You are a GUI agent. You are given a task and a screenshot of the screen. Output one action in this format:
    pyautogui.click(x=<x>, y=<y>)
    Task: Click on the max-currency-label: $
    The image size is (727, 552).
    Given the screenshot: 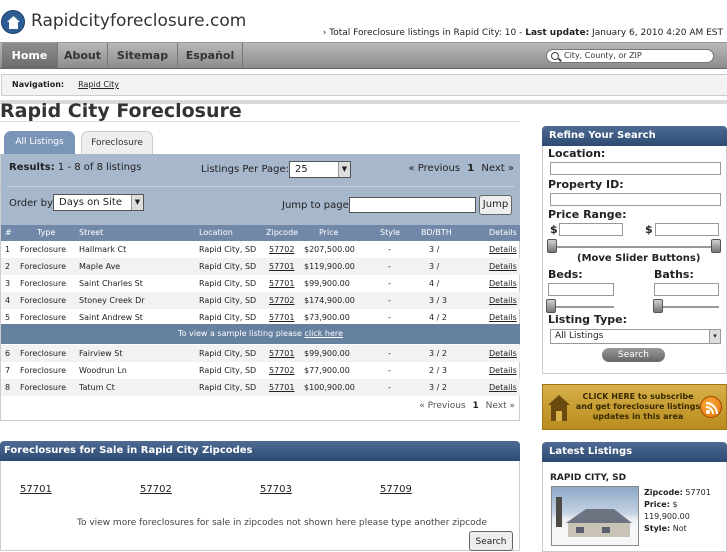 What is the action you would take?
    pyautogui.click(x=649, y=229)
    